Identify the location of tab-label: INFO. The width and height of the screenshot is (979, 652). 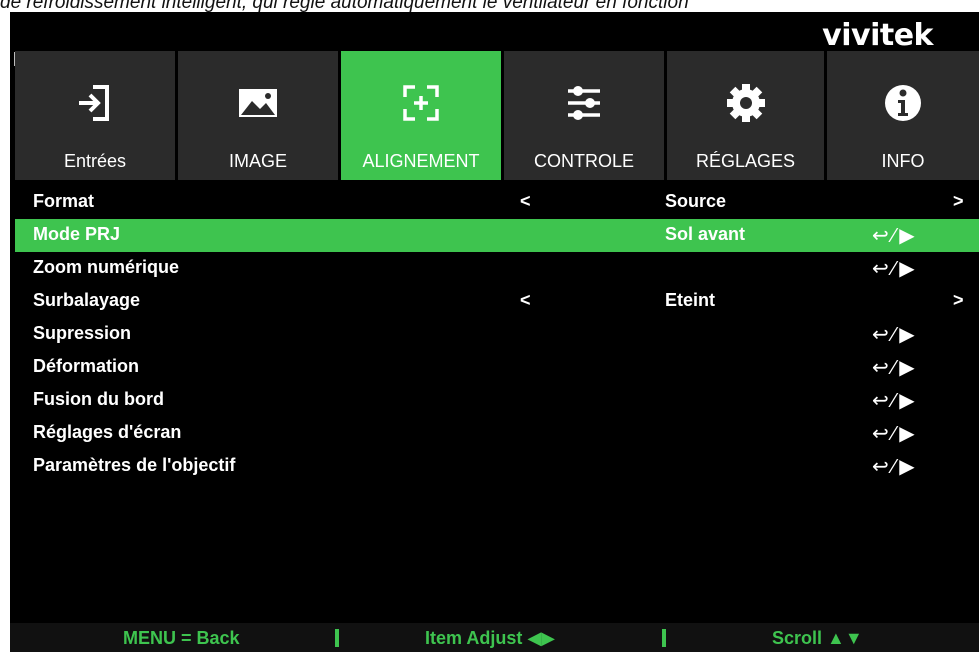
(903, 161).